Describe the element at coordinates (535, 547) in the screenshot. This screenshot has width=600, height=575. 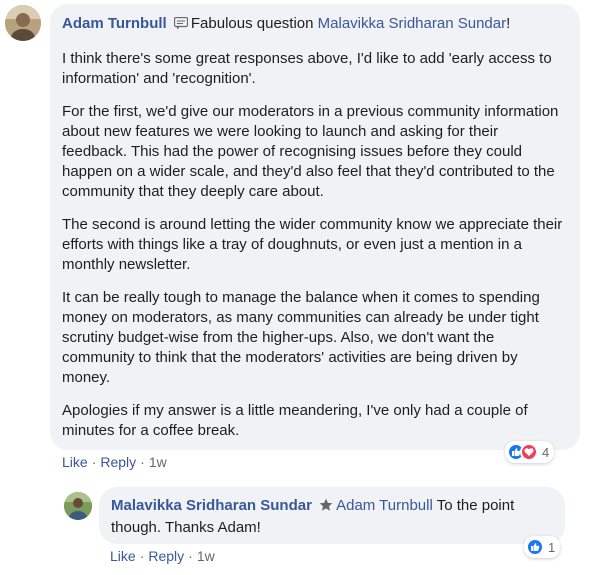
I see `like-icon` at that location.